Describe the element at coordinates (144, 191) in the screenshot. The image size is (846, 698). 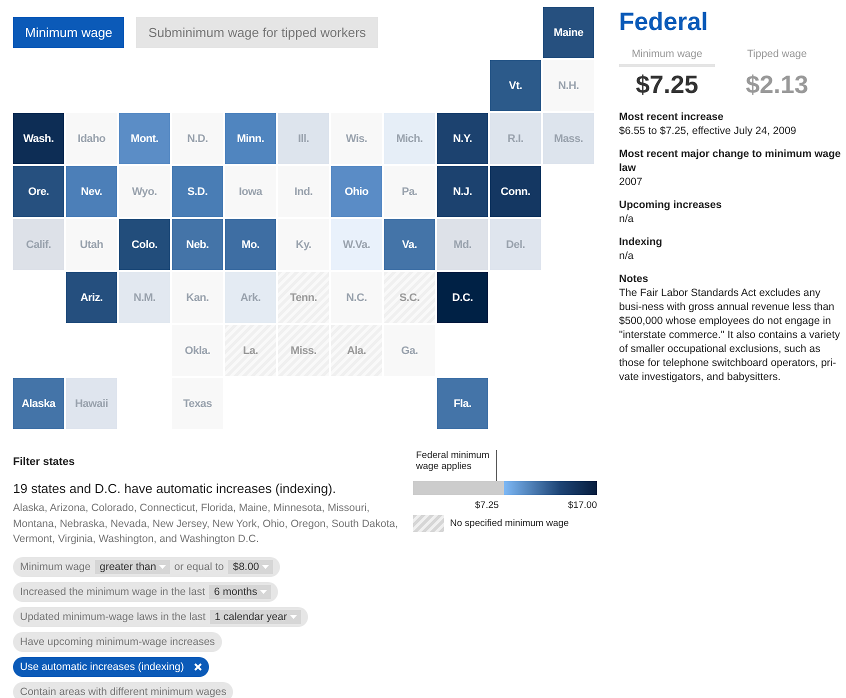
I see `state-tile: Wyo.` at that location.